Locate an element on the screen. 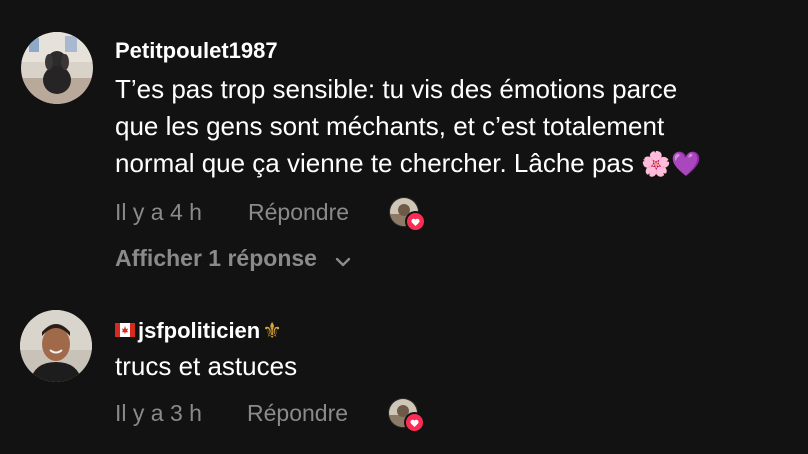  username-text: jsfpoliticien is located at coordinates (199, 330).